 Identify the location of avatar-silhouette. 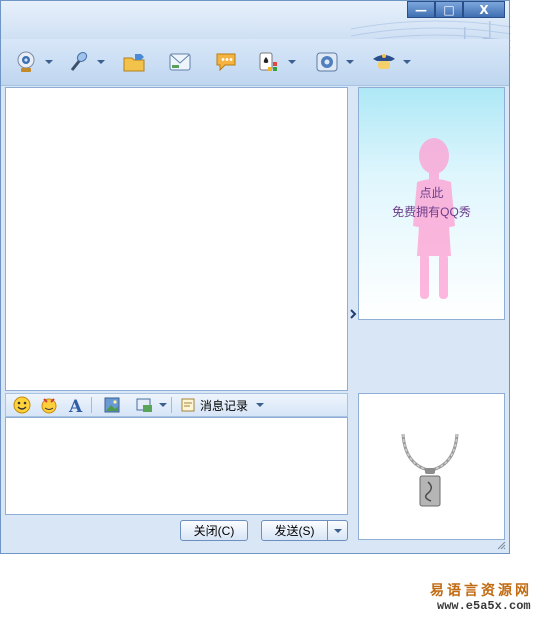
(434, 218).